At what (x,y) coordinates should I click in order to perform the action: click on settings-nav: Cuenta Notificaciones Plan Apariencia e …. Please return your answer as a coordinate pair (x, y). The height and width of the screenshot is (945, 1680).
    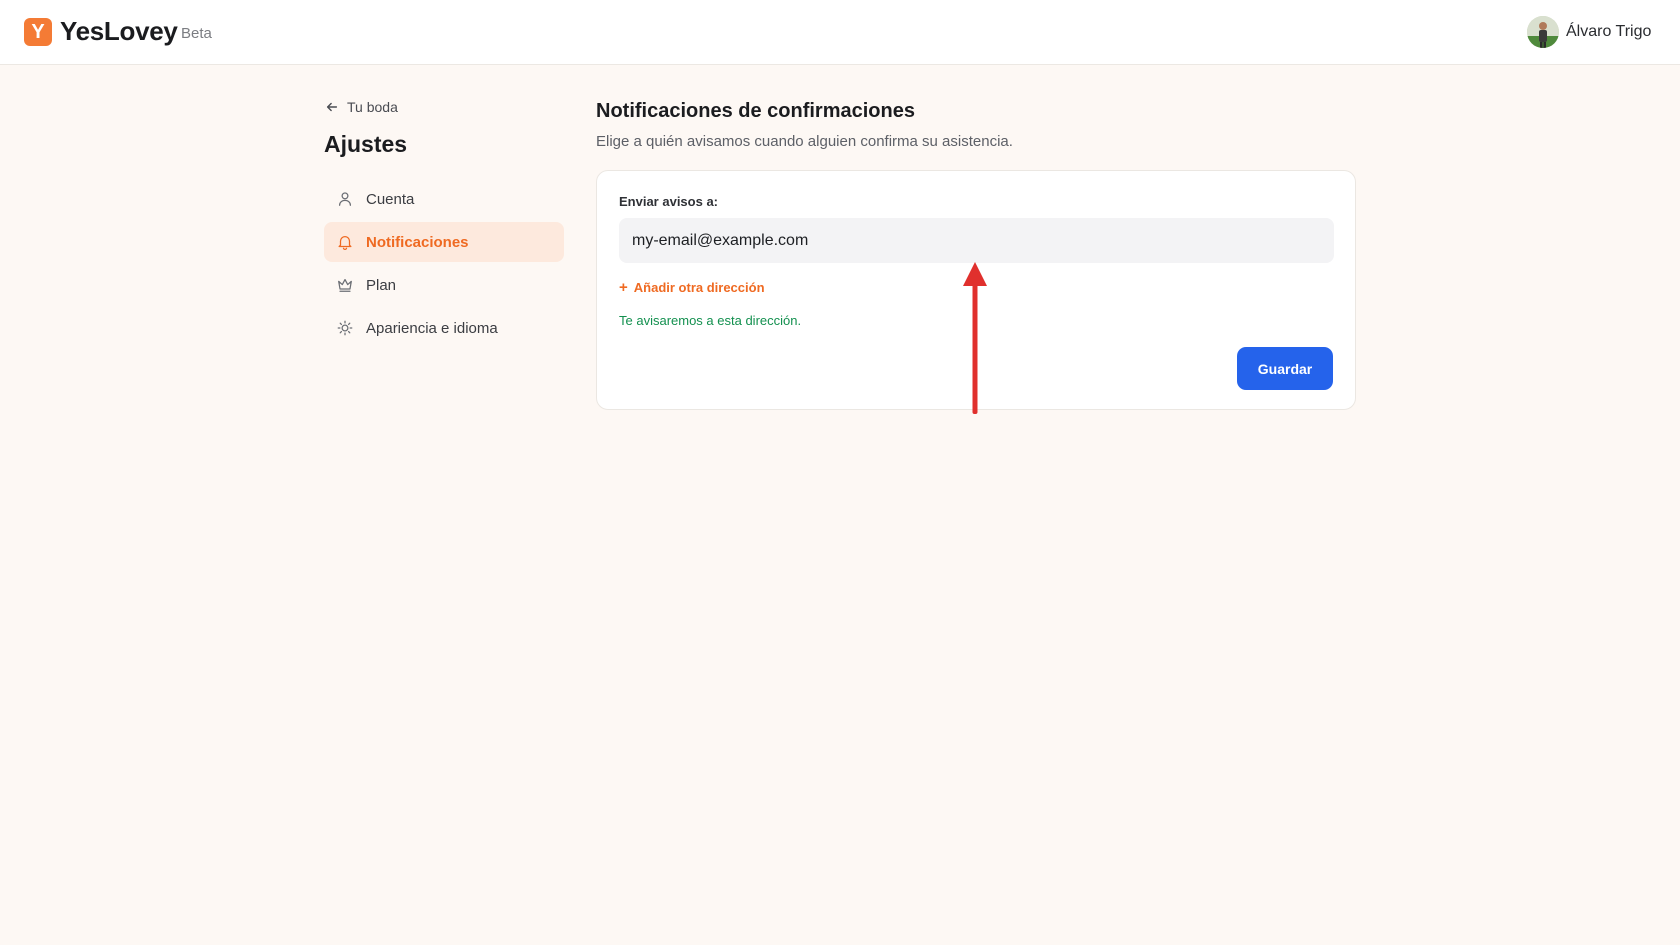
    Looking at the image, I should click on (444, 265).